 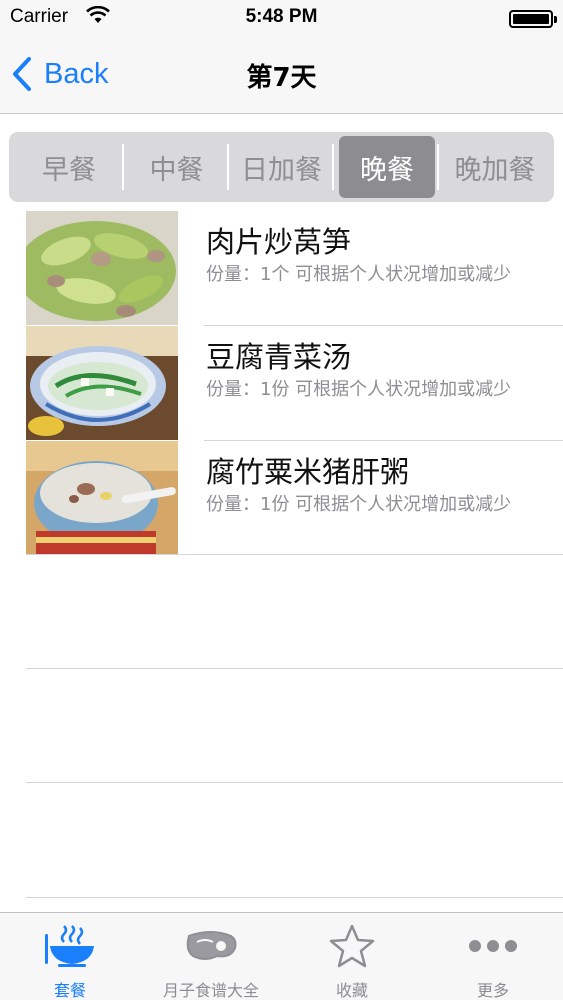 I want to click on meal-name: 肉片炒莴笋, so click(x=279, y=242).